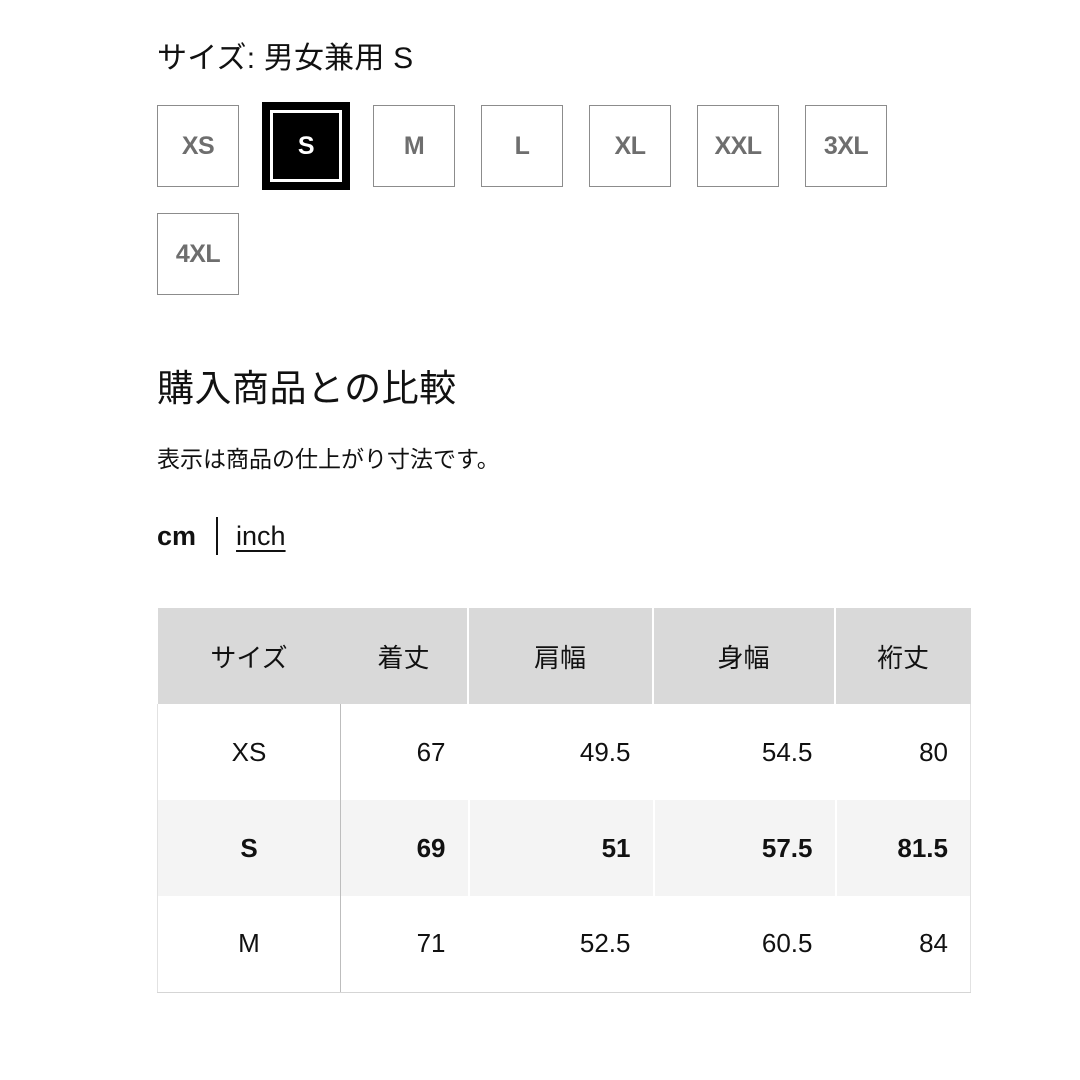 This screenshot has height=1080, width=1080. What do you see at coordinates (618, 536) in the screenshot?
I see `unit-toggle: cm inch` at bounding box center [618, 536].